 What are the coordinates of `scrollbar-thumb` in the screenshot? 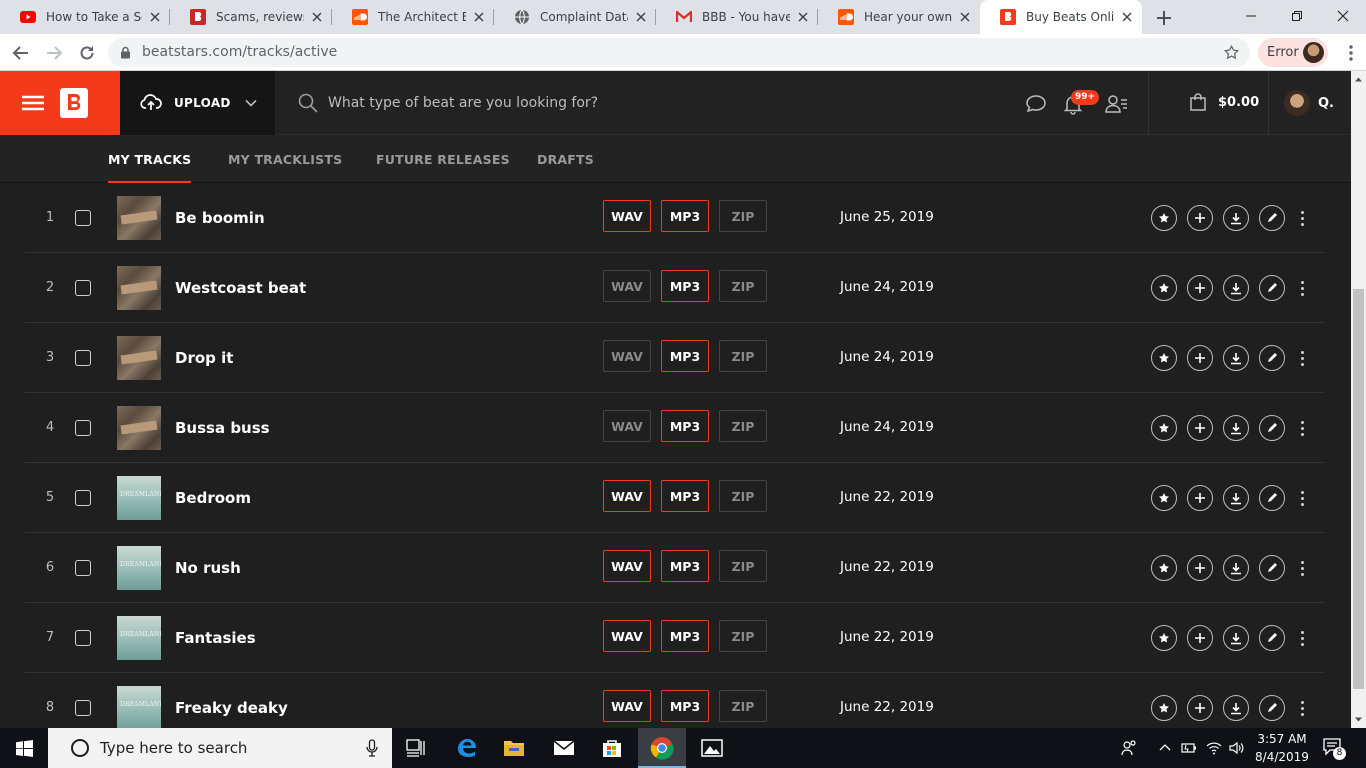 It's located at (1358, 489).